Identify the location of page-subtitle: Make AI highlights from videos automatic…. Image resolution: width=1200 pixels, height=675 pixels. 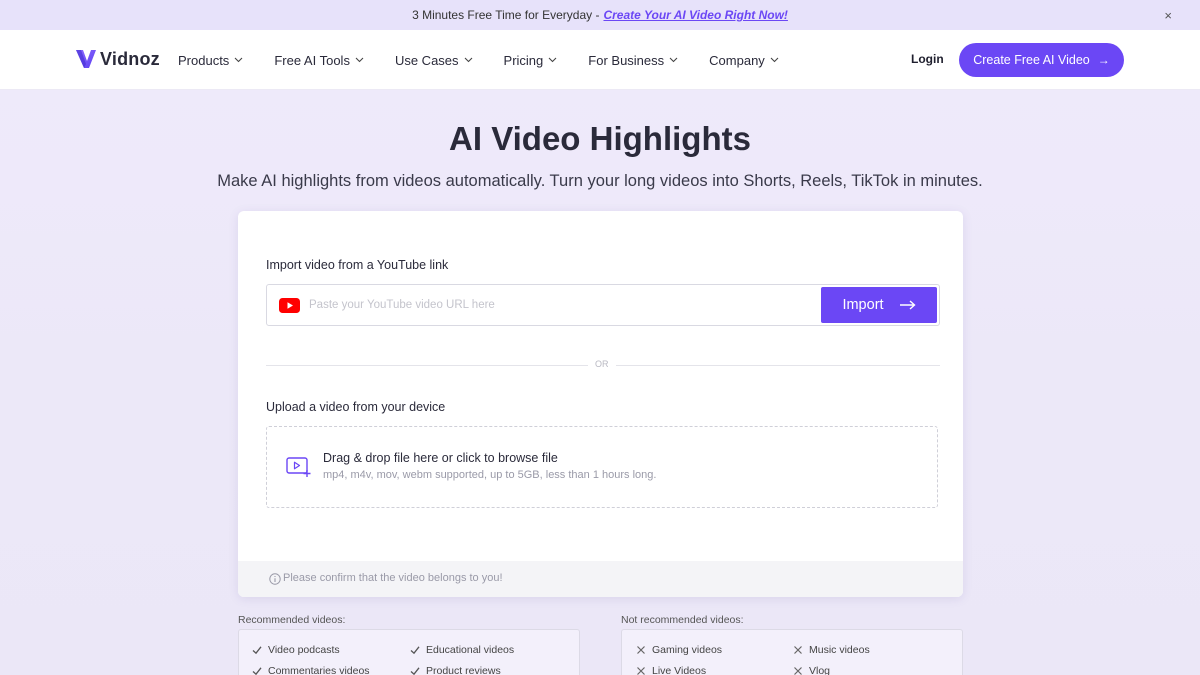
(600, 181).